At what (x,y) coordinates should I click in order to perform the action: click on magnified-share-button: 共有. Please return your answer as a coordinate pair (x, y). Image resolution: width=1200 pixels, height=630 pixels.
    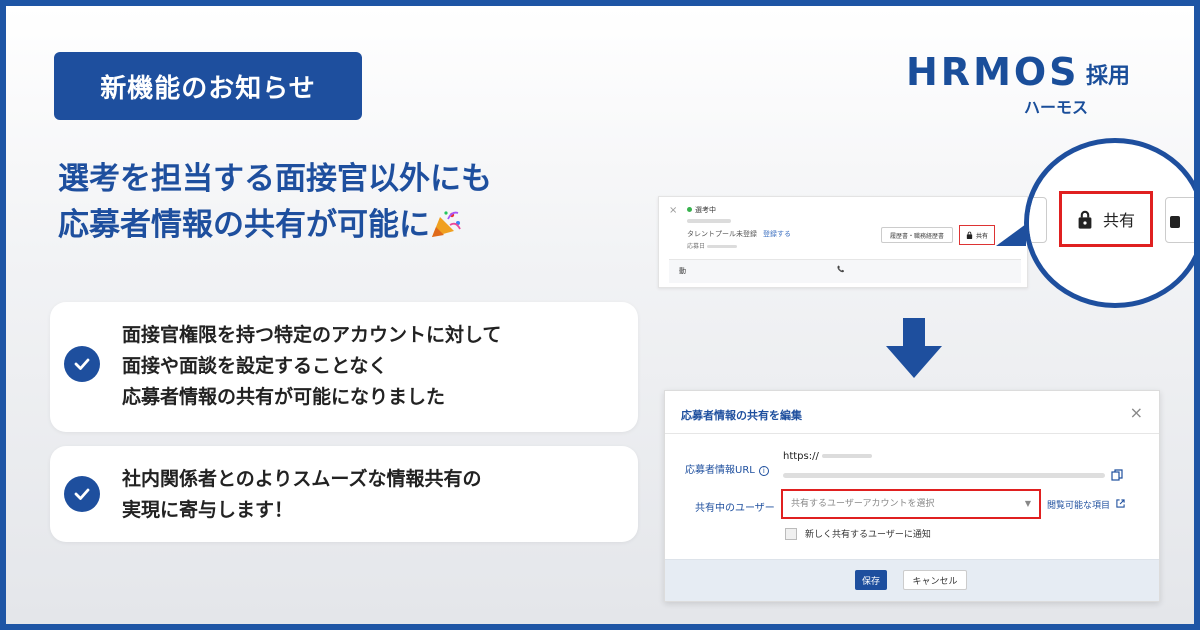
    Looking at the image, I should click on (1109, 223).